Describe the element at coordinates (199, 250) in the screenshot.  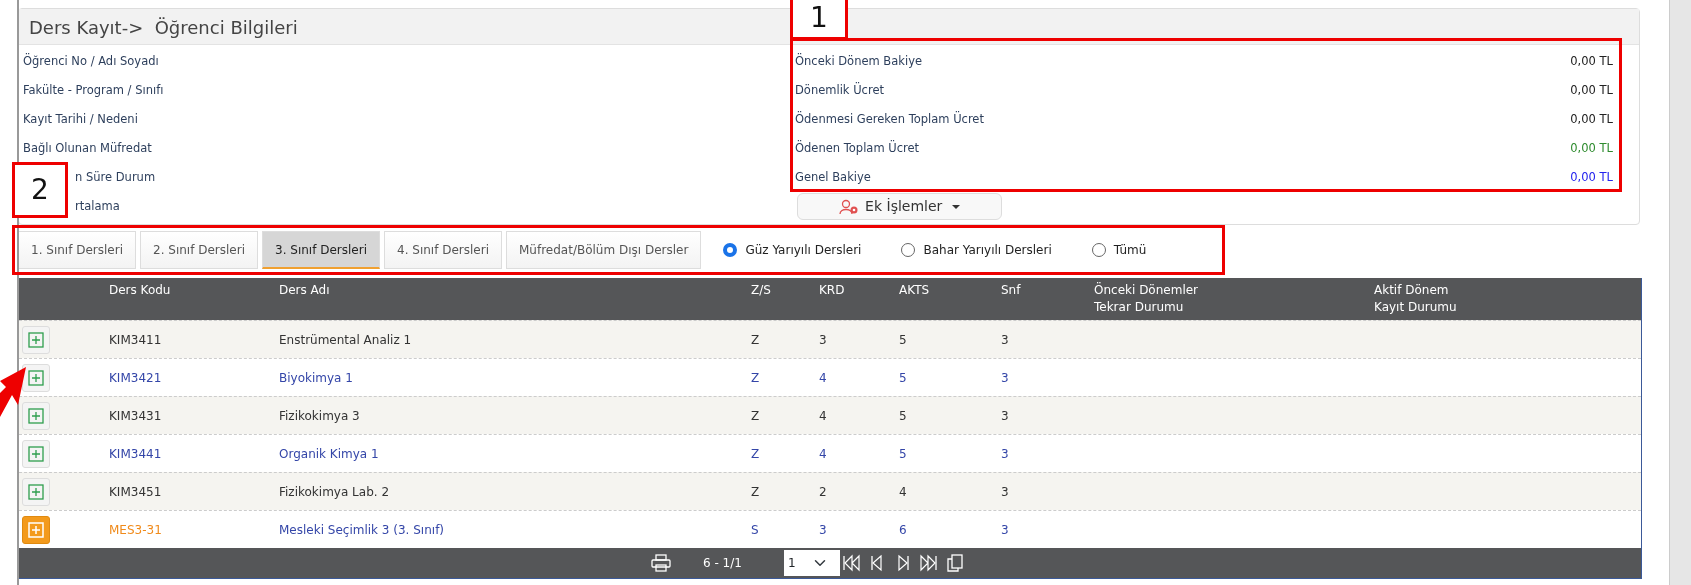
I see `class-tab: 2. Sınıf Dersleri` at that location.